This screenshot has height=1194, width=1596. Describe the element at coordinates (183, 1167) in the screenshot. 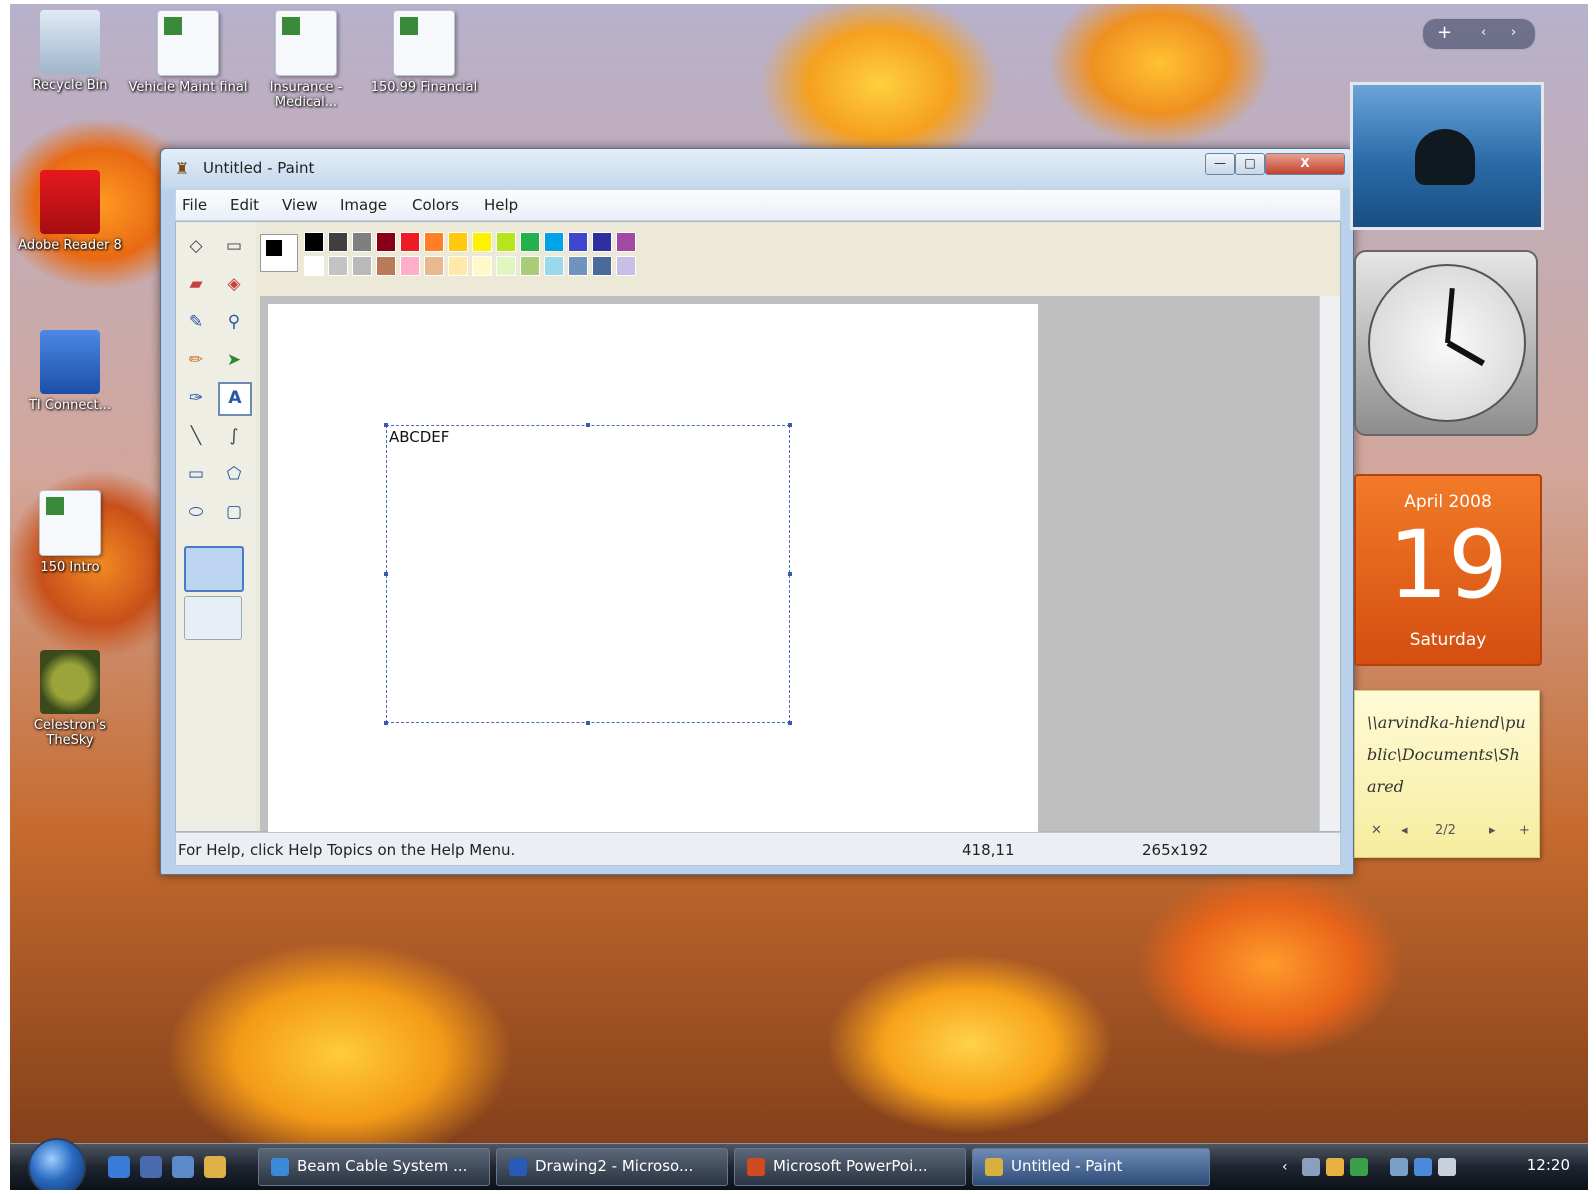

I see `switch-windows-icon` at that location.